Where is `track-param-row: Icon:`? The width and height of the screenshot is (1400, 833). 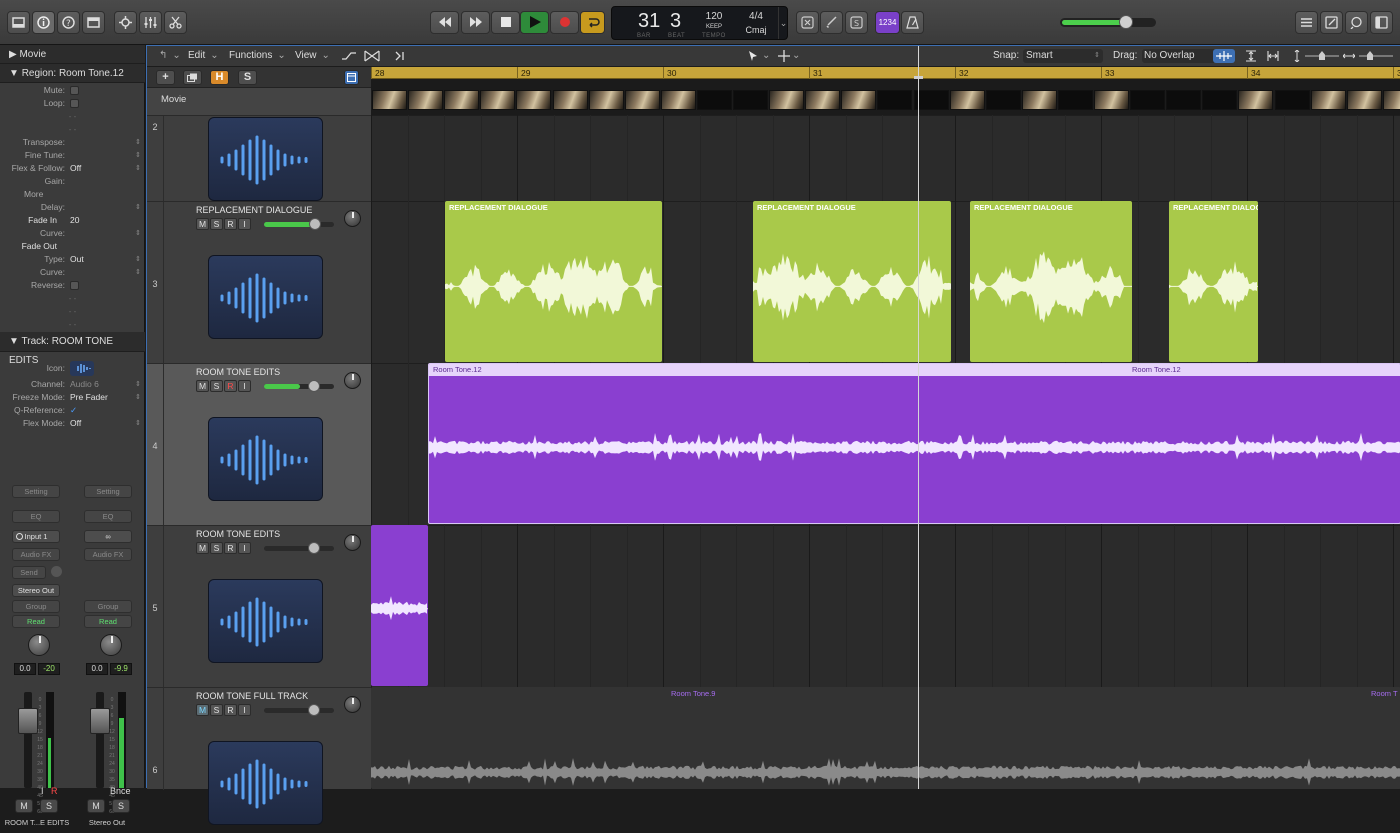 track-param-row: Icon: is located at coordinates (72, 368).